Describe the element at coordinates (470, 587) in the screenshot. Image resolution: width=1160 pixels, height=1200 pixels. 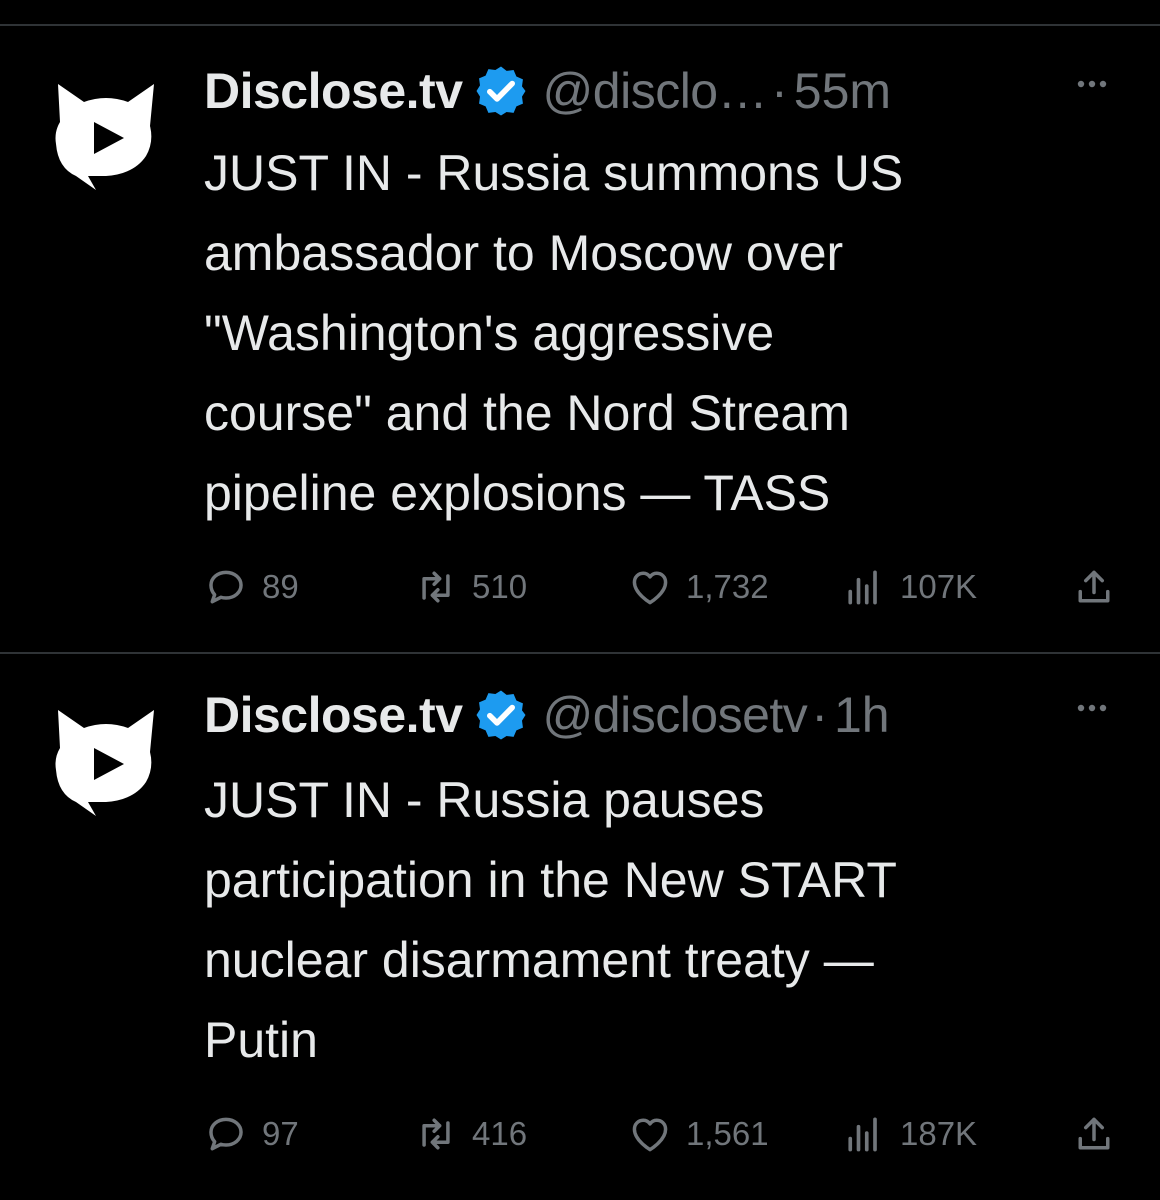
I see `repost-button: 510` at that location.